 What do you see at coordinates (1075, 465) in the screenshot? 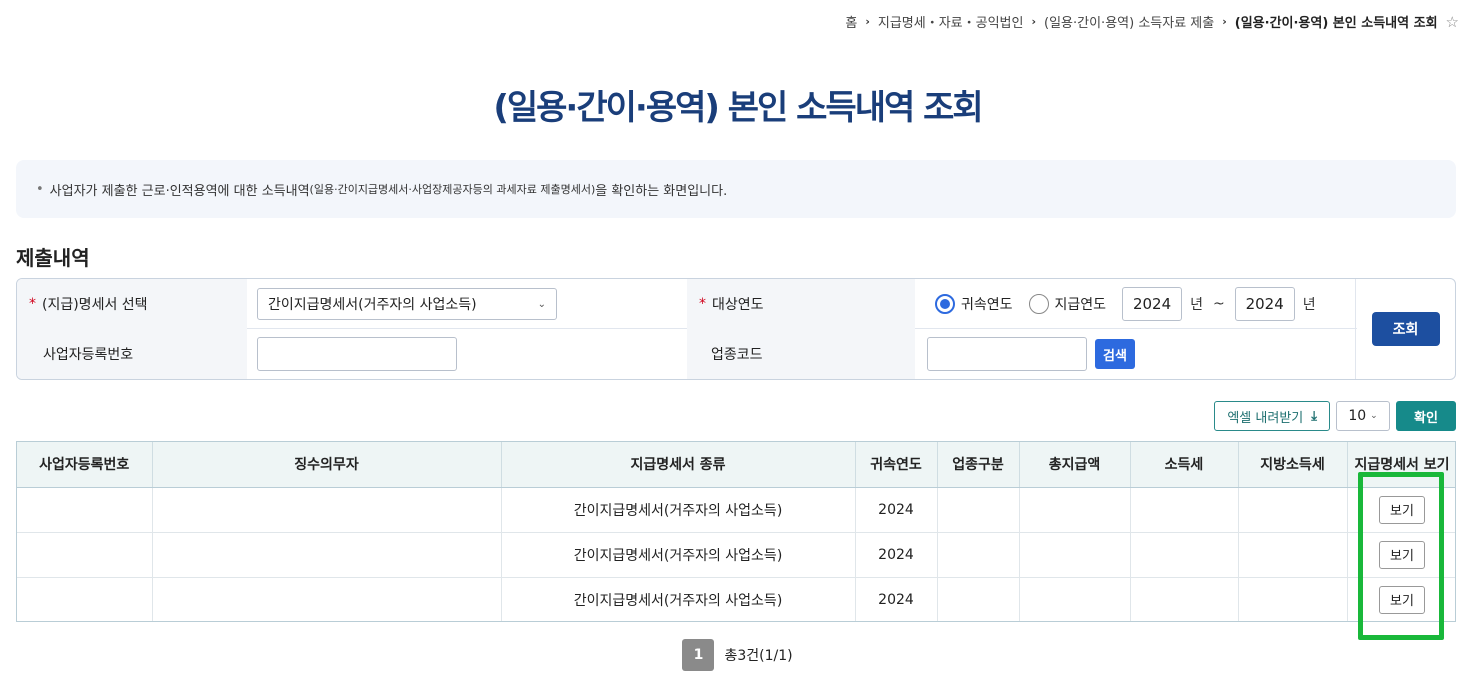
I see `col-header-total: 총지급액` at bounding box center [1075, 465].